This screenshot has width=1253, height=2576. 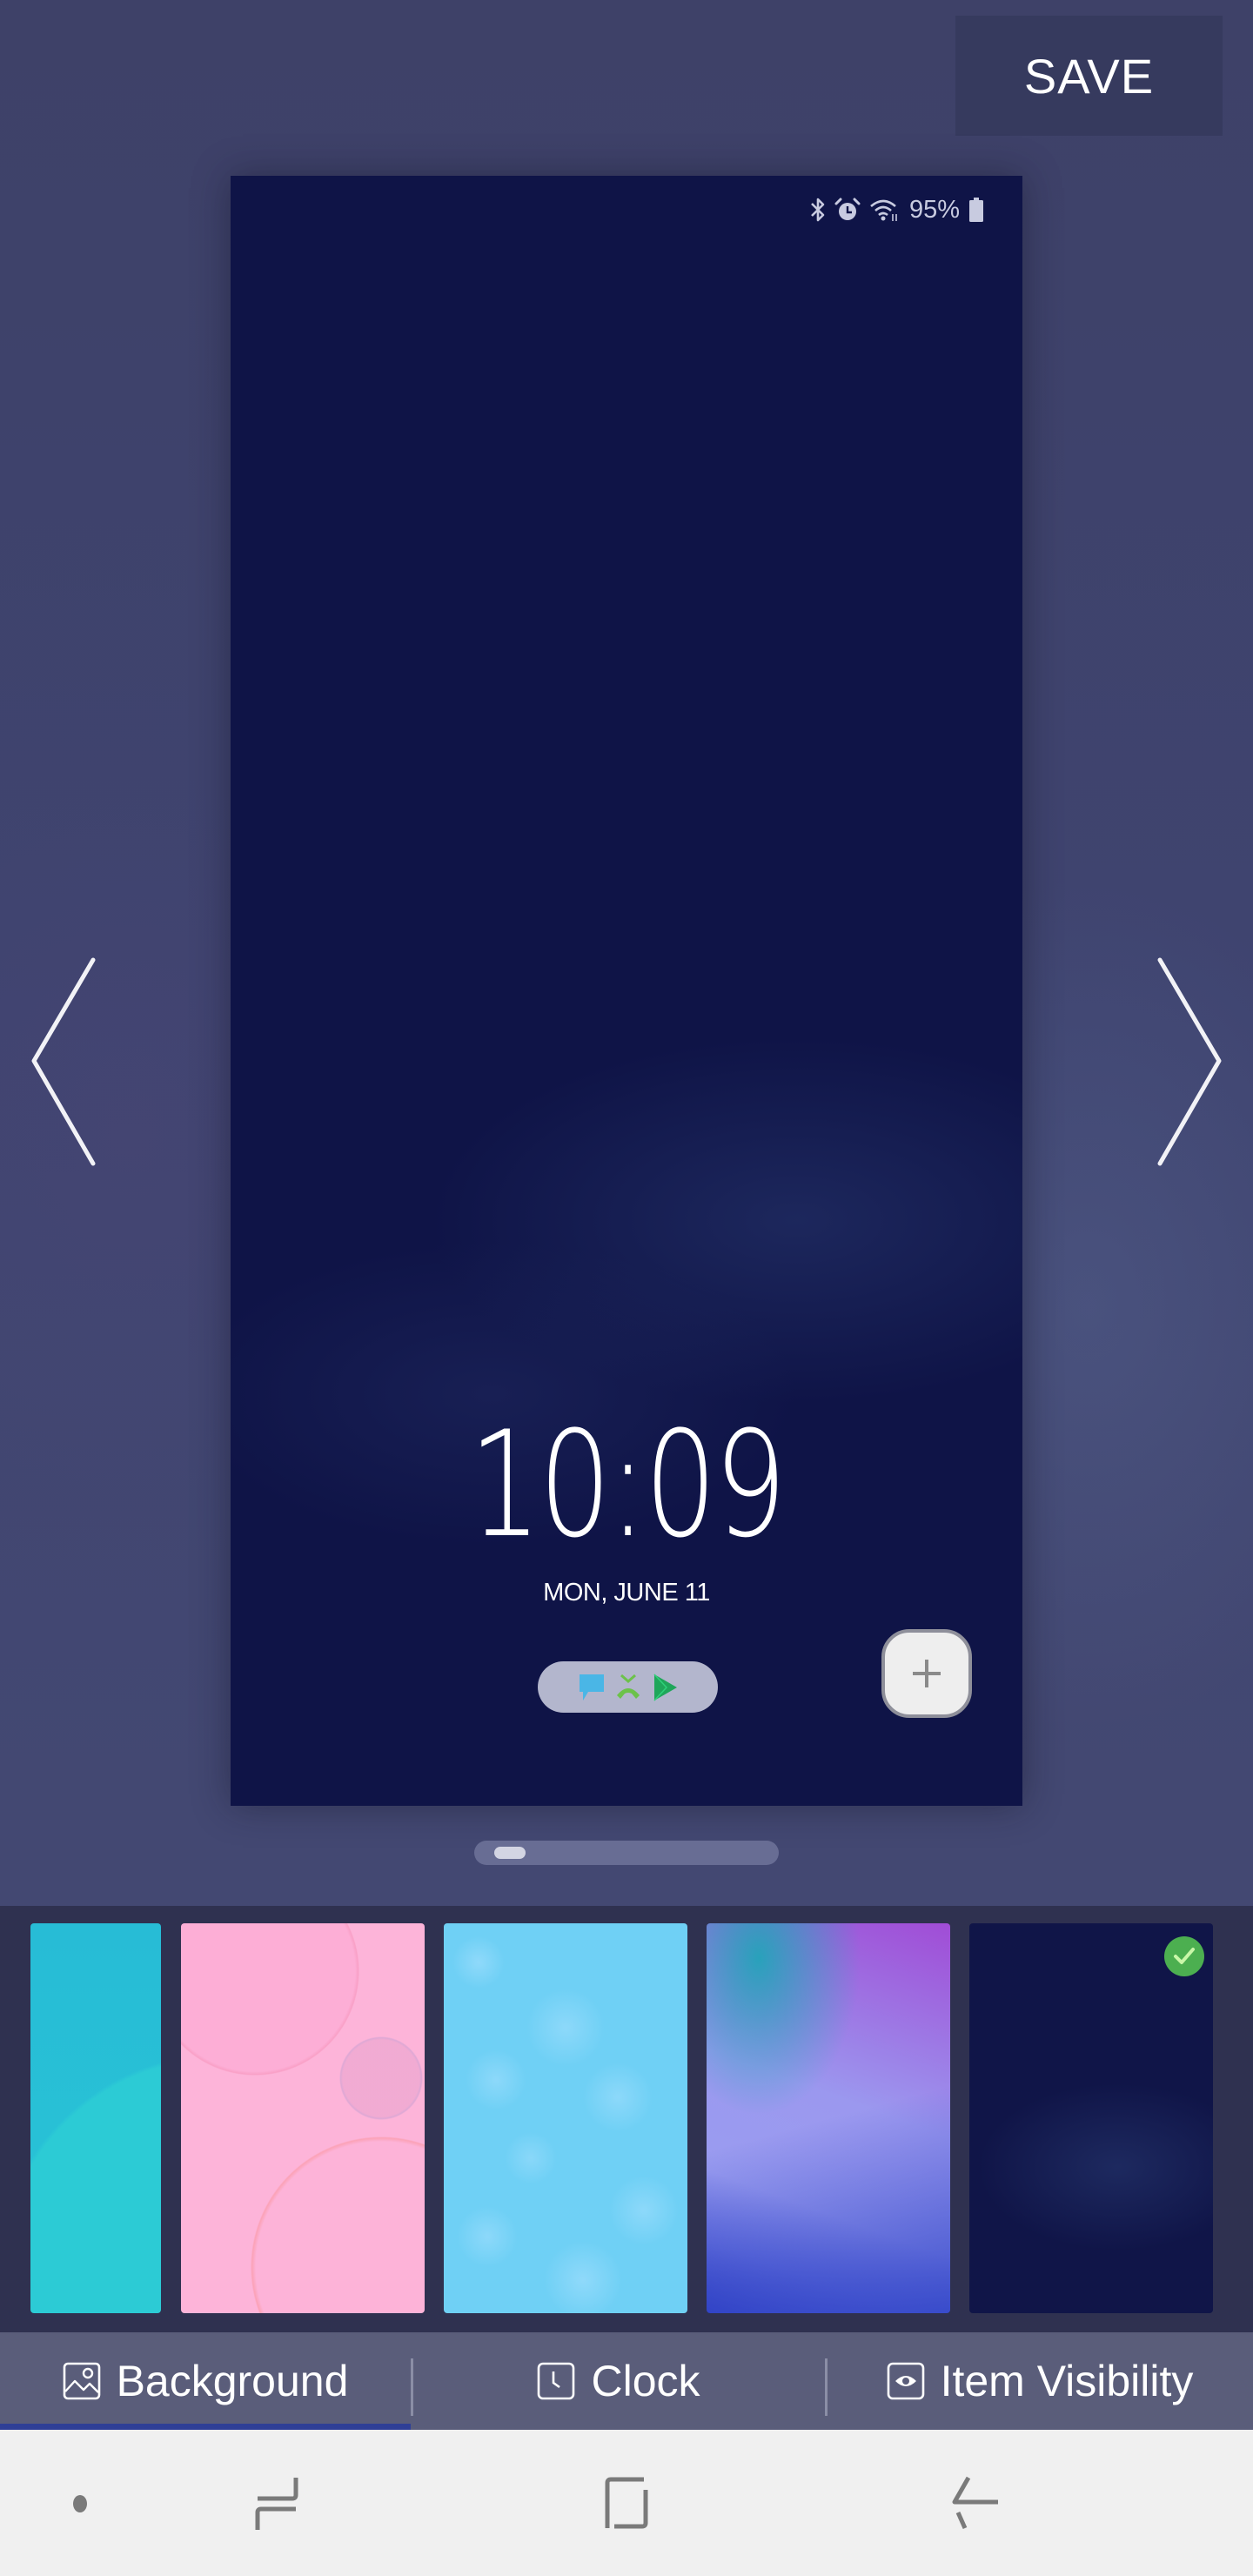 I want to click on page-indicator-thumb, so click(x=509, y=1853).